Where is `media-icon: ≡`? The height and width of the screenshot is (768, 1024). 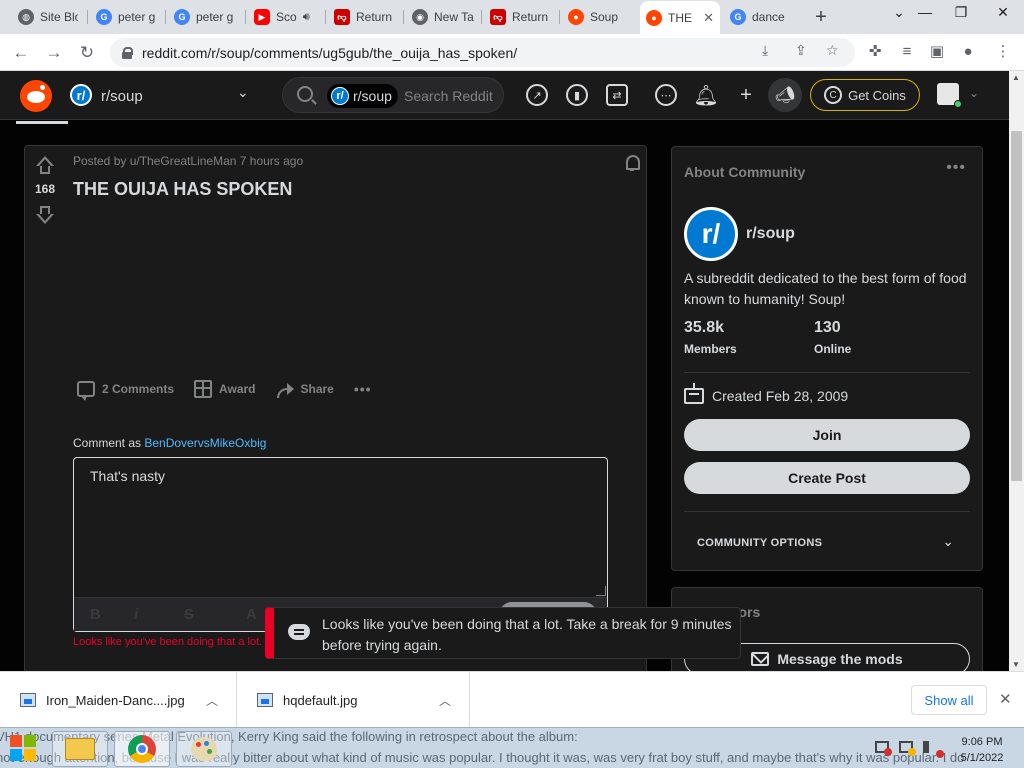
media-icon: ≡ is located at coordinates (907, 52).